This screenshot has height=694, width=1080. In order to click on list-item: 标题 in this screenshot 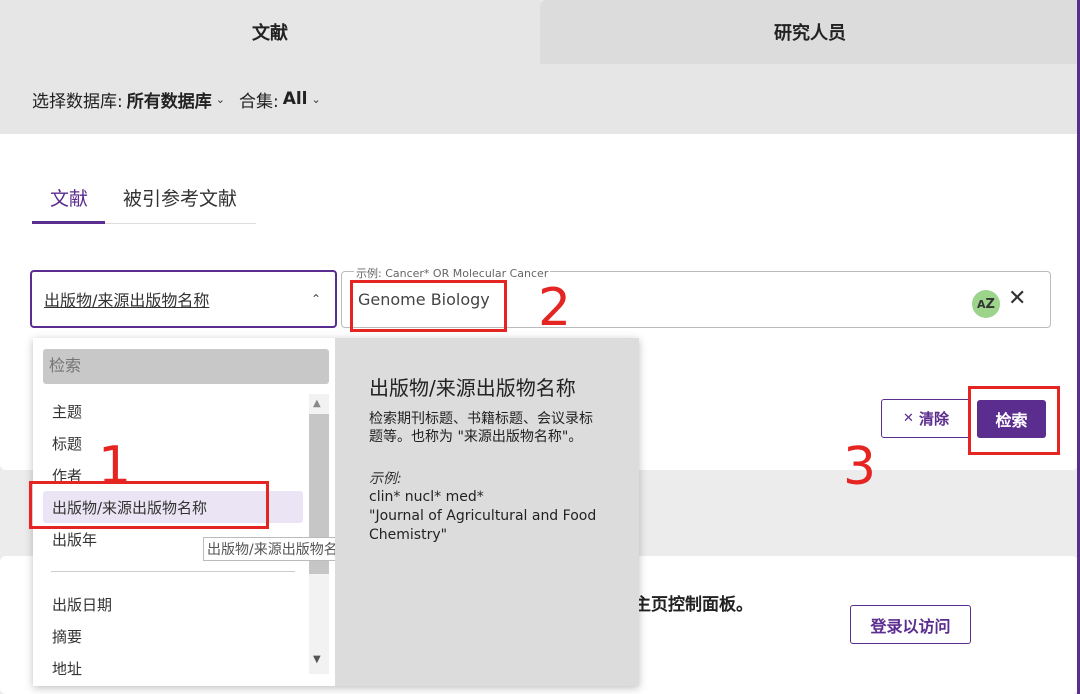, I will do `click(173, 443)`.